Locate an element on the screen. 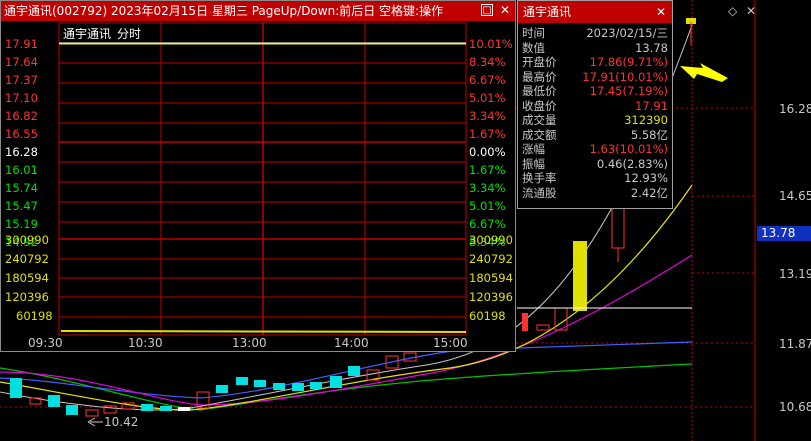 Image resolution: width=811 pixels, height=441 pixels. info-row-label: 数值 is located at coordinates (533, 47).